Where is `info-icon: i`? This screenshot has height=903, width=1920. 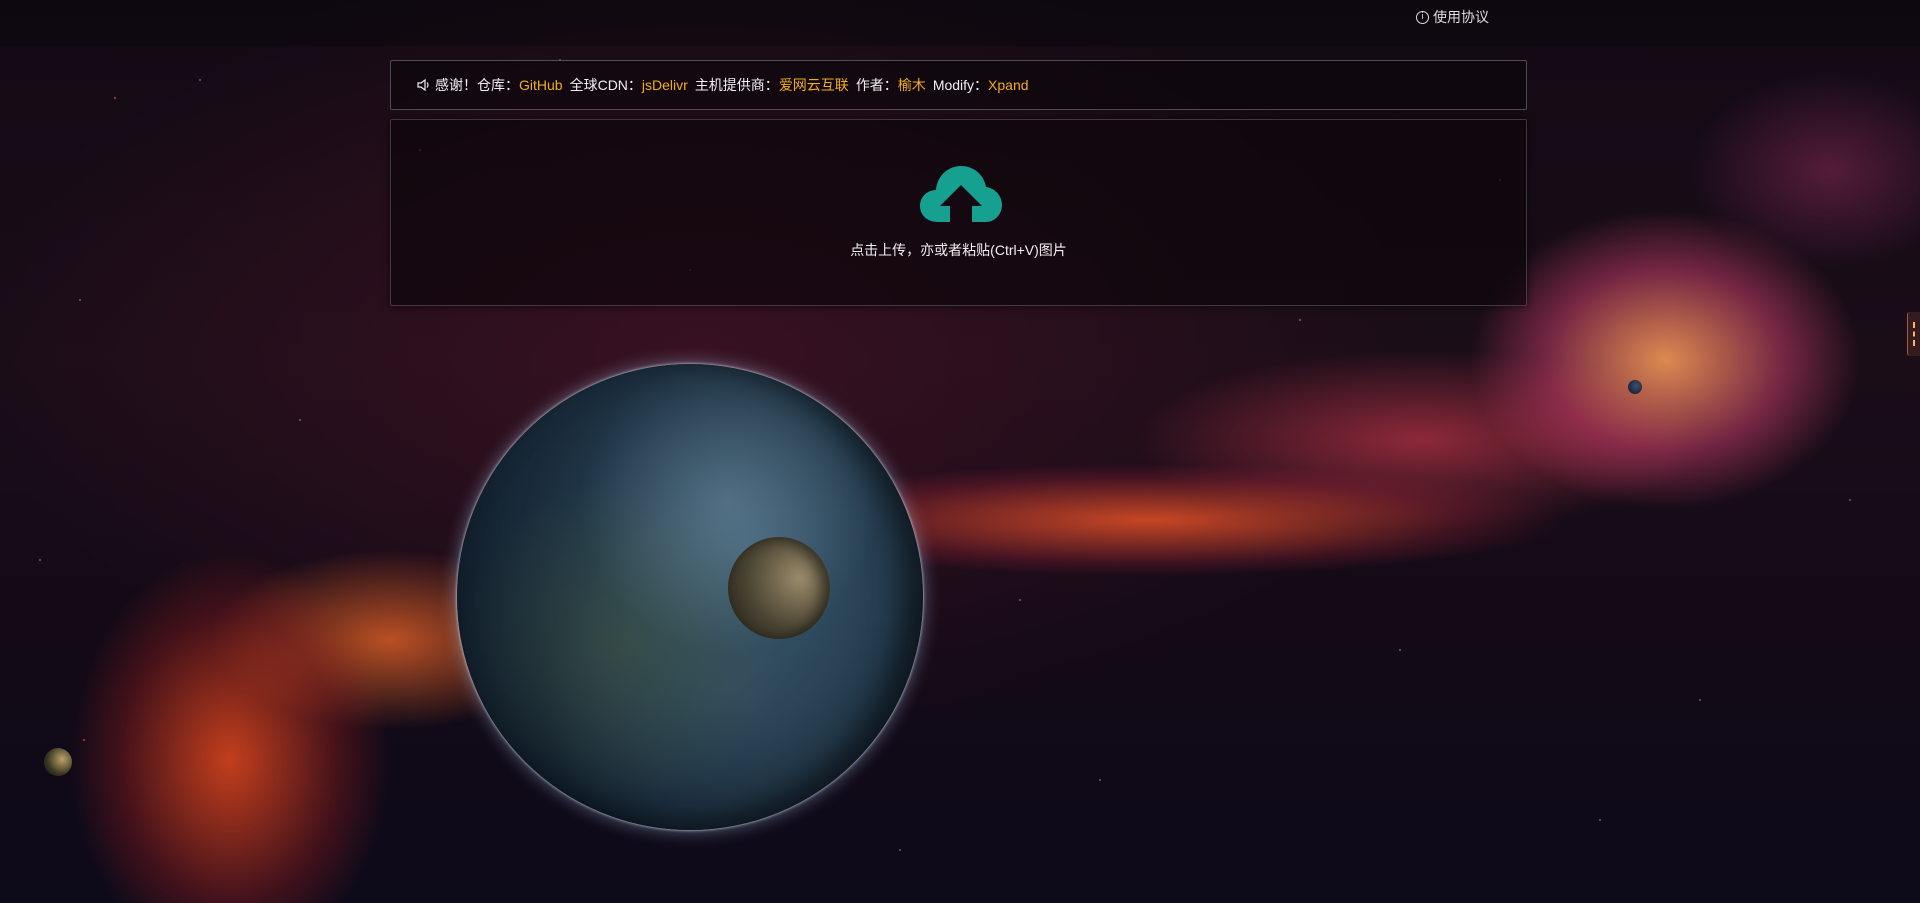
info-icon: i is located at coordinates (1422, 17).